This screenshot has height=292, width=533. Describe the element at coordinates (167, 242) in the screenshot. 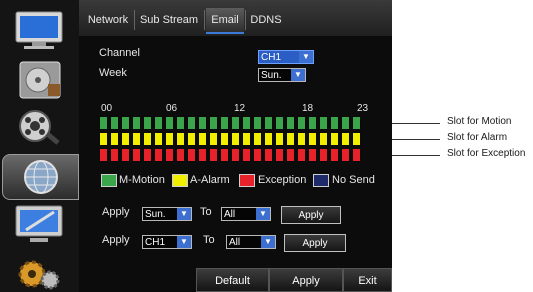

I see `apply-channel-from-select: CH1 ▼` at that location.